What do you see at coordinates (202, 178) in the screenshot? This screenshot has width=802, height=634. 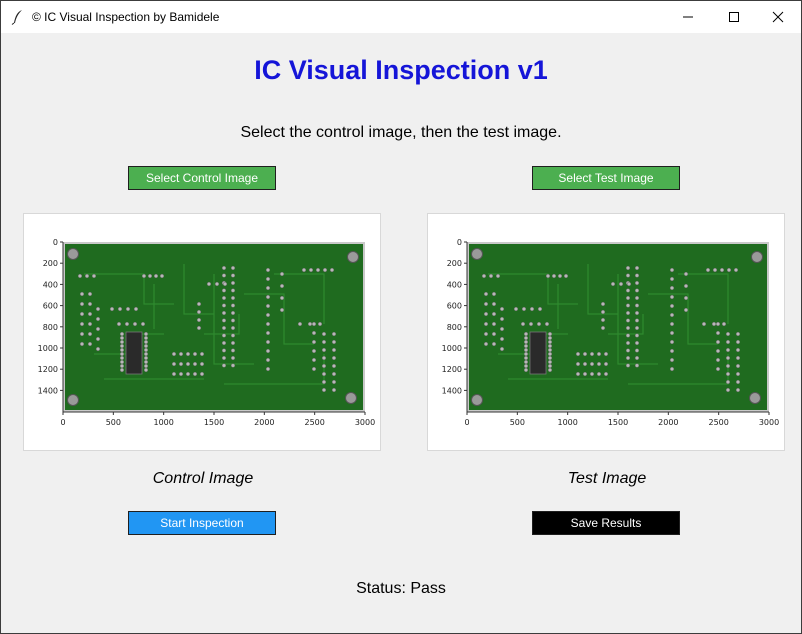 I see `select-control-image-button: Select Control Image` at bounding box center [202, 178].